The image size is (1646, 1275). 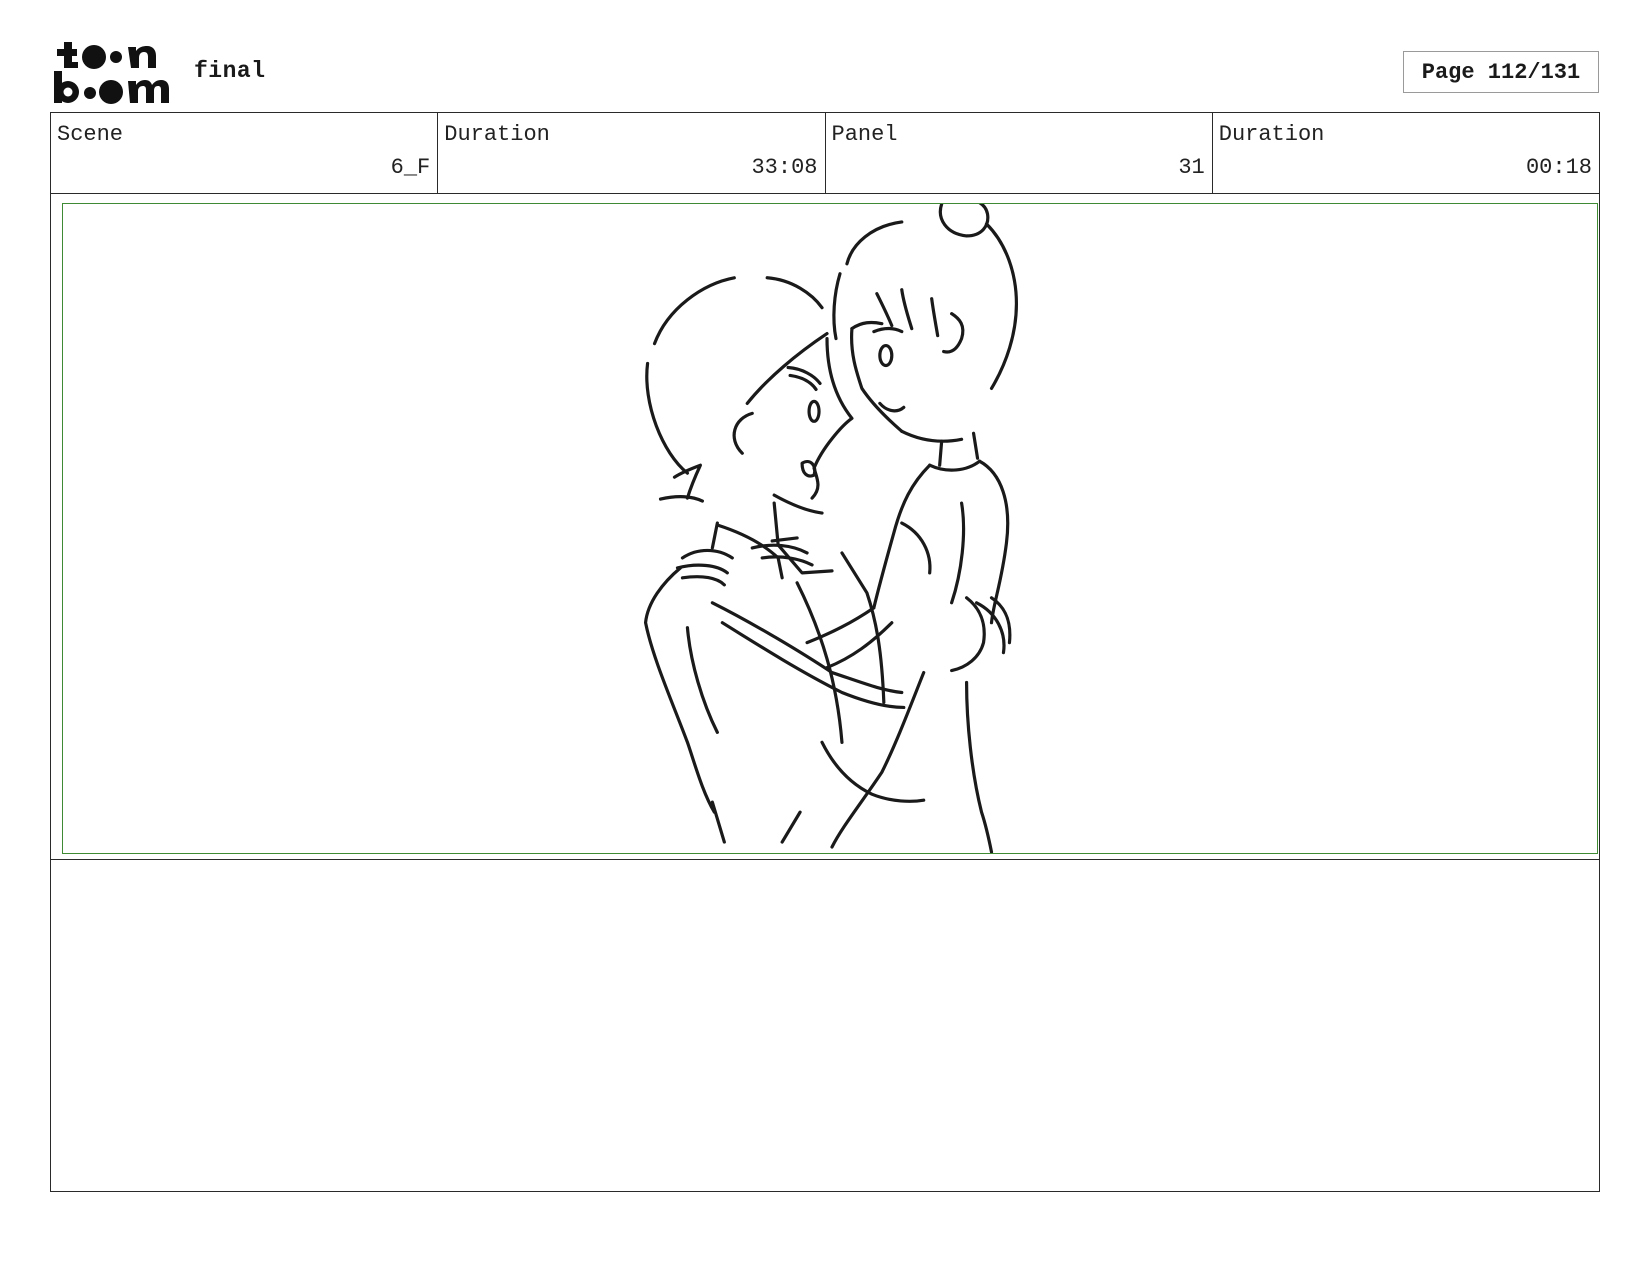 What do you see at coordinates (886, 355) in the screenshot?
I see `girl-eye` at bounding box center [886, 355].